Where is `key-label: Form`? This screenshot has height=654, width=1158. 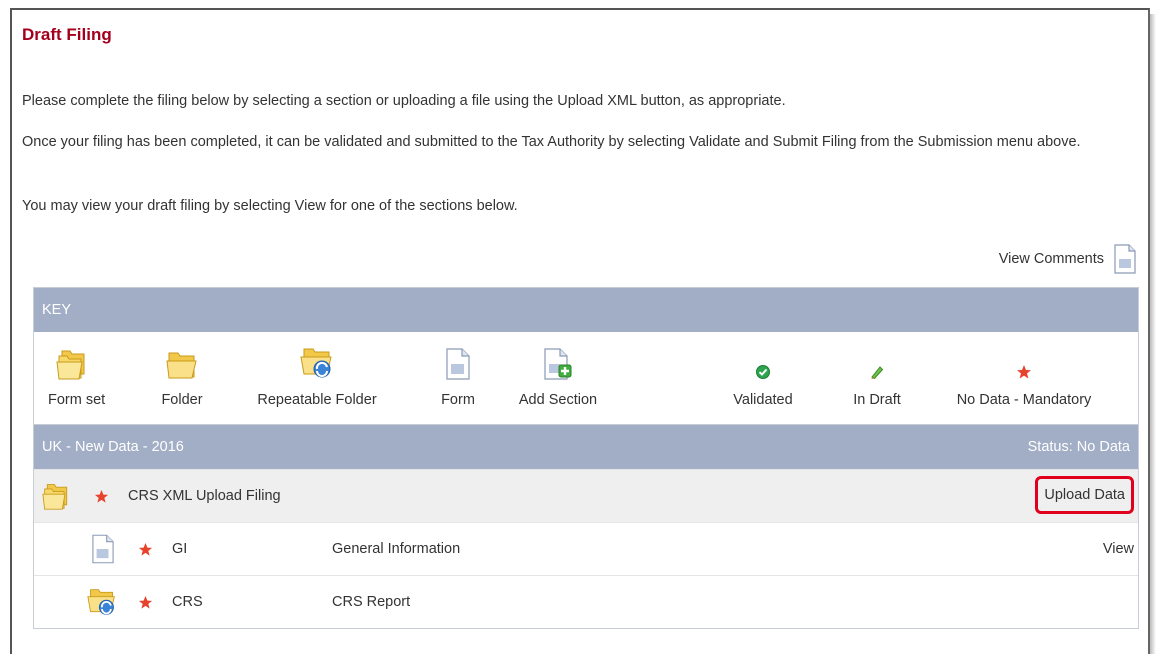
key-label: Form is located at coordinates (458, 400).